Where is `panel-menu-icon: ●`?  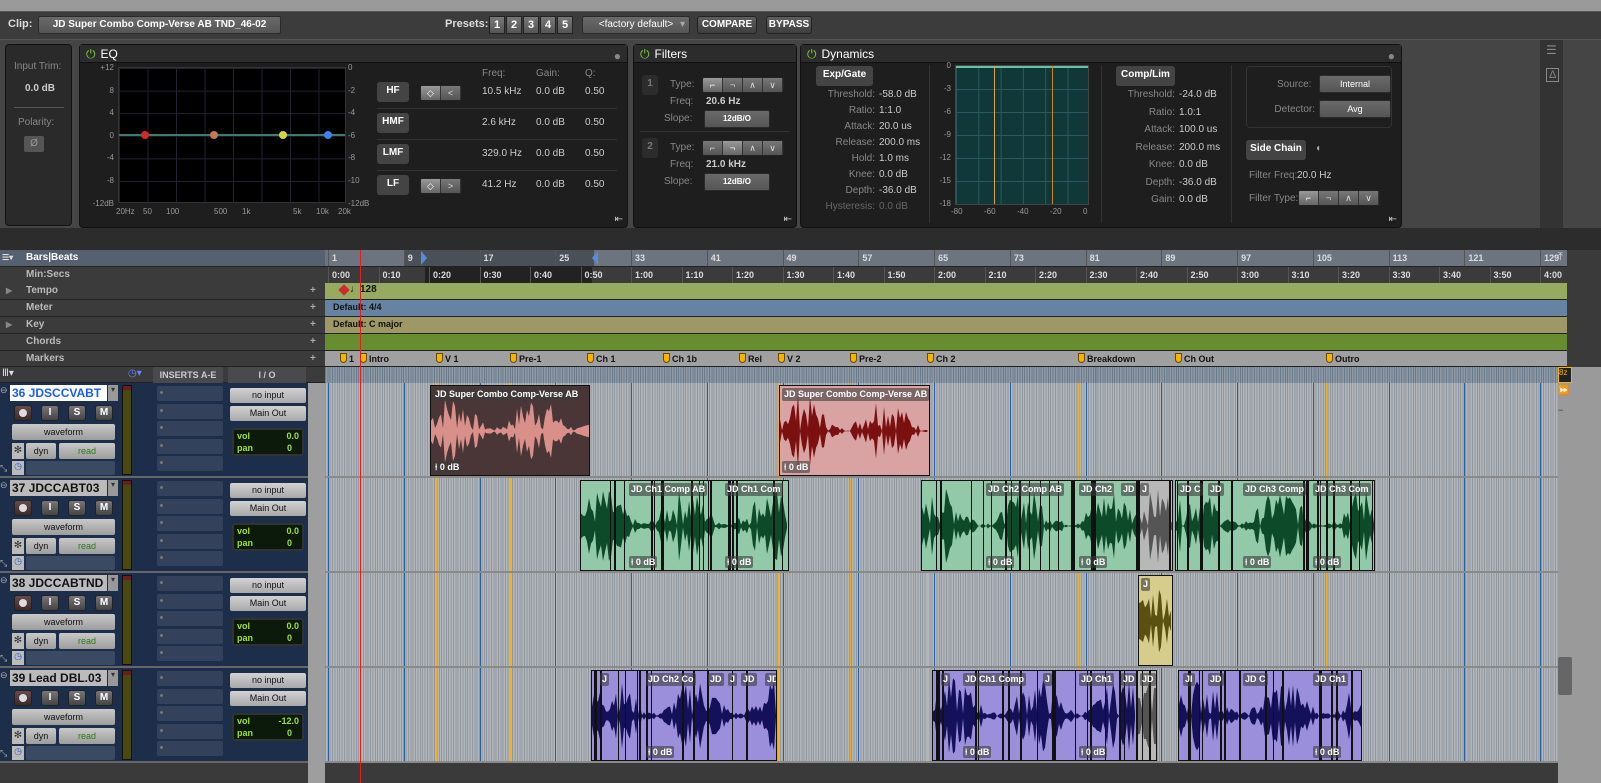 panel-menu-icon: ● is located at coordinates (617, 56).